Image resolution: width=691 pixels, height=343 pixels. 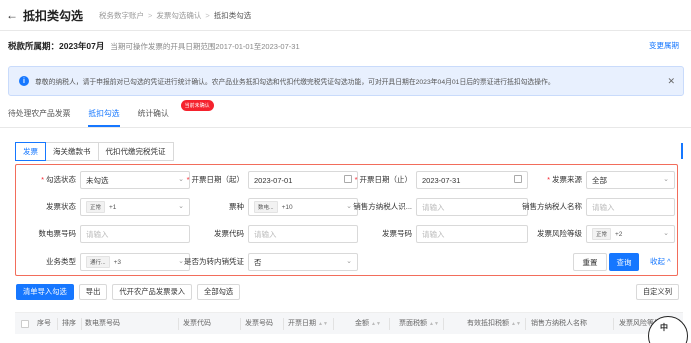 What do you see at coordinates (72, 151) in the screenshot?
I see `subtab-customs: 海关缴款书` at bounding box center [72, 151].